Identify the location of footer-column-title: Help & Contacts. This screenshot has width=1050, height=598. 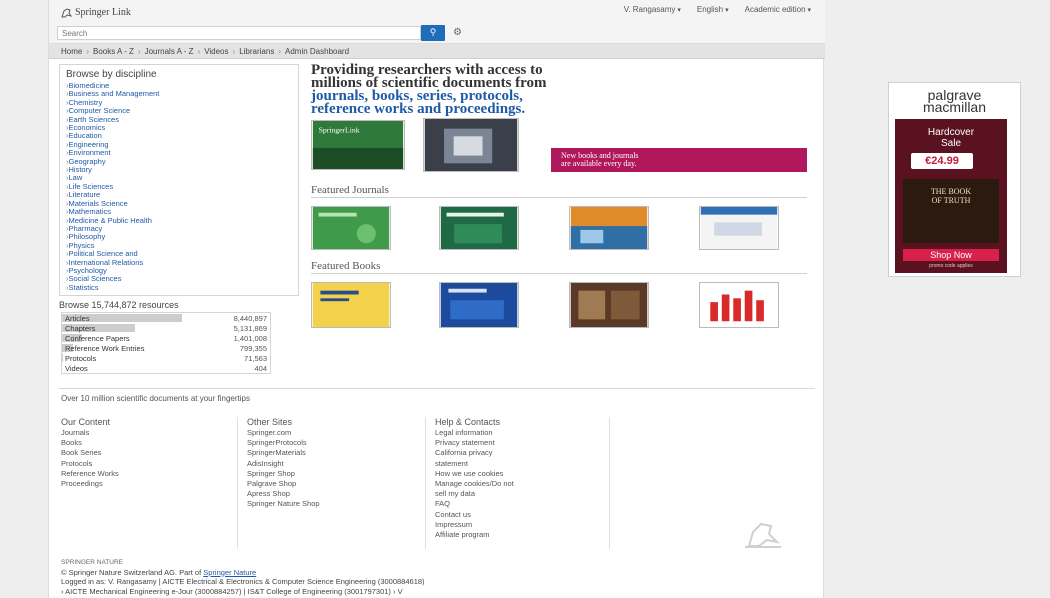
(468, 422).